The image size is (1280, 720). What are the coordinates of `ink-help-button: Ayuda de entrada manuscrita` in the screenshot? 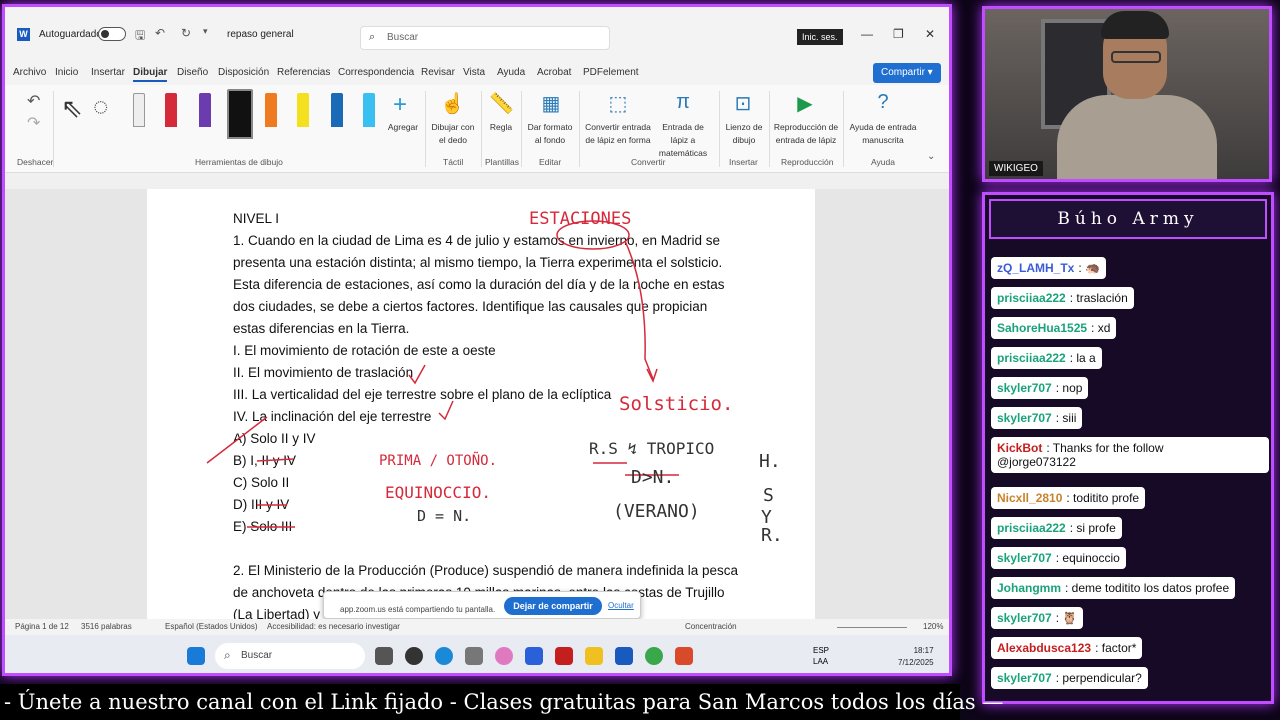 It's located at (883, 134).